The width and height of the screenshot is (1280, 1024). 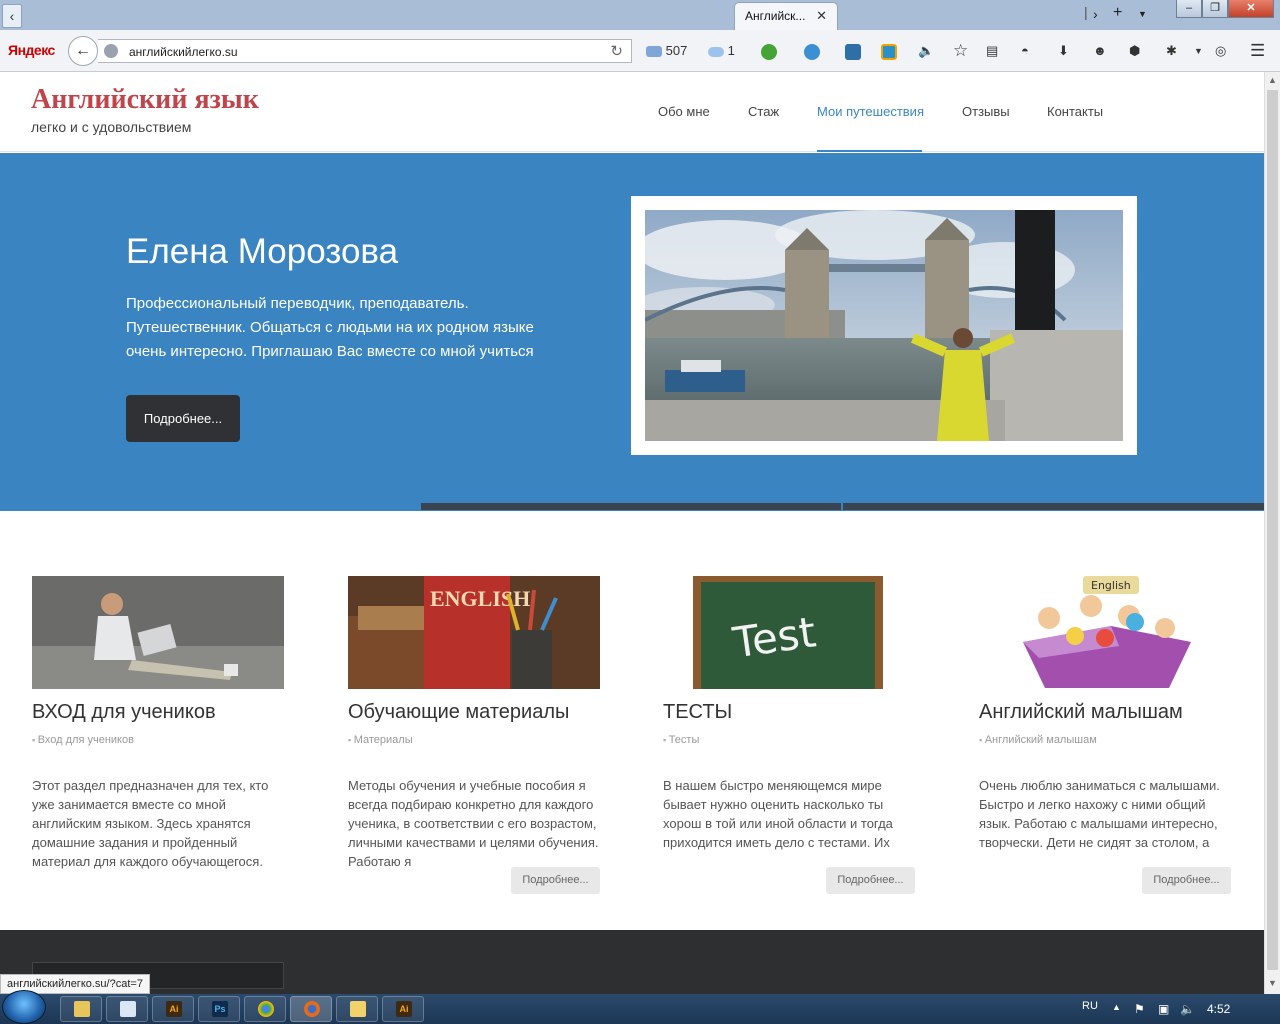 I want to click on scroll-up-icon: ▲, so click(x=1272, y=80).